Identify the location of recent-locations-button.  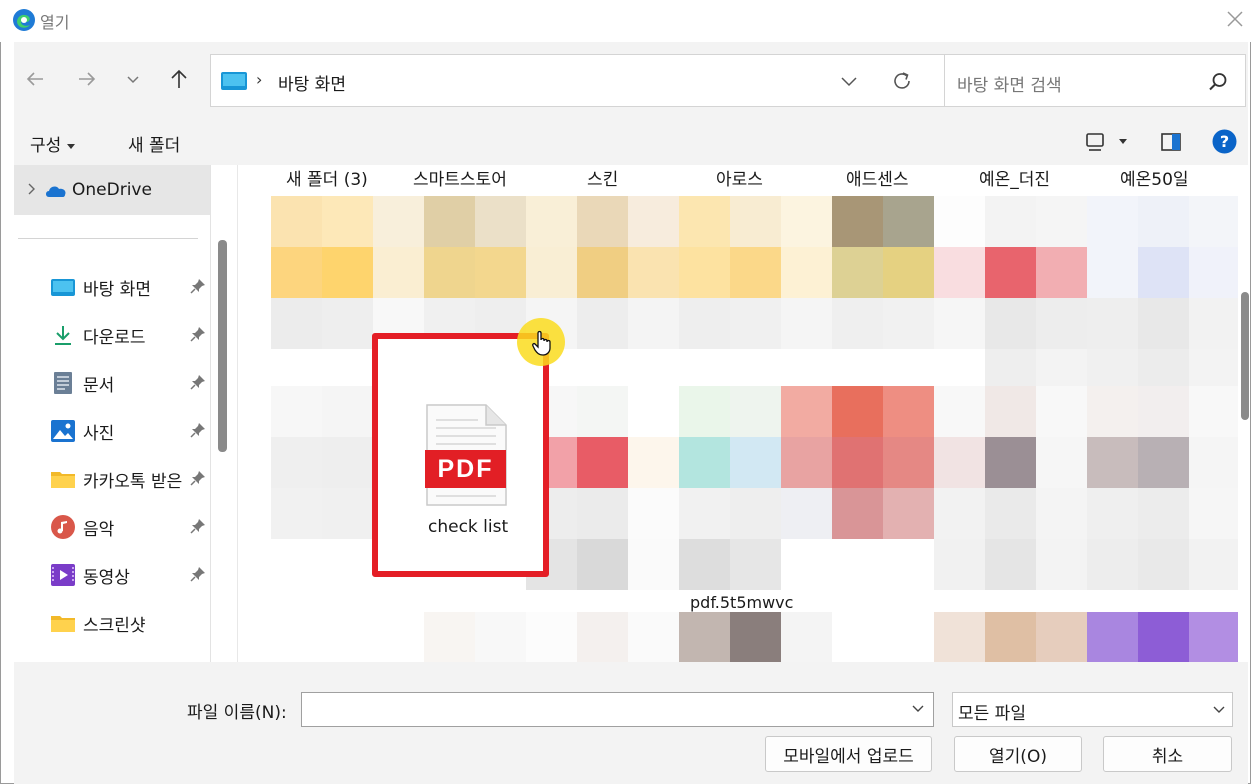
(133, 79).